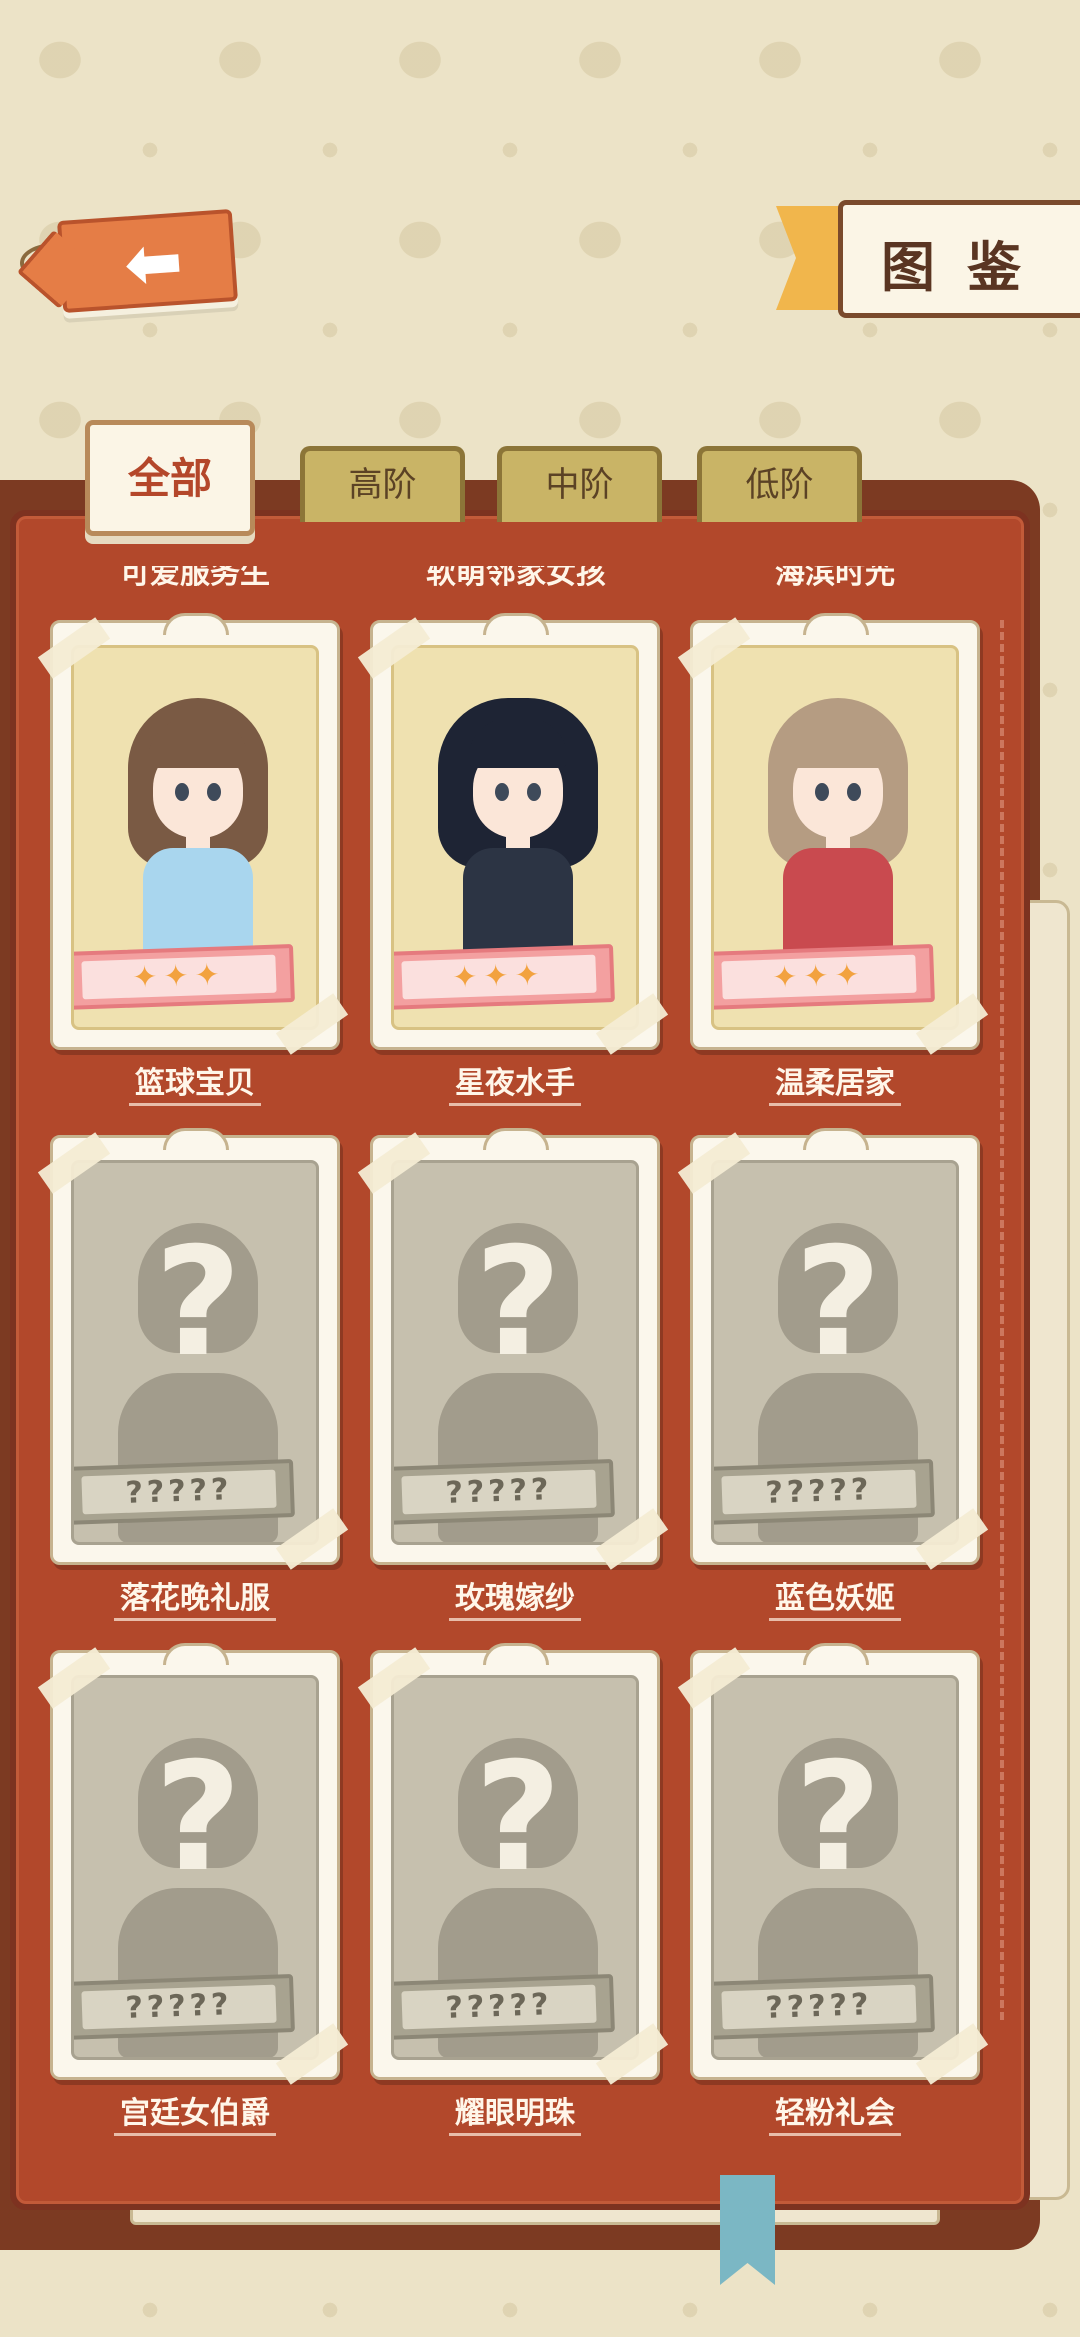 Image resolution: width=1080 pixels, height=2337 pixels. I want to click on card-name-text: 蓝色妖姬, so click(835, 1601).